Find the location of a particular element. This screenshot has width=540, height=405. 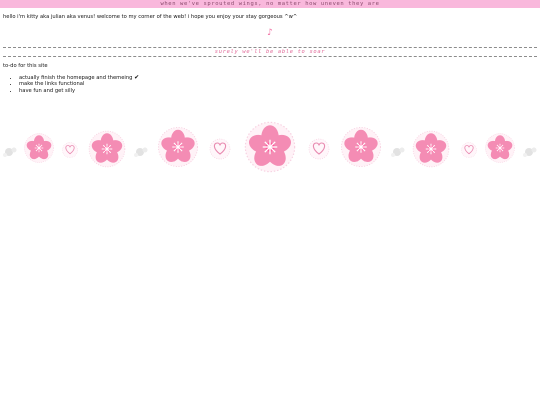

divider-text: surely we'll be able to soar is located at coordinates (270, 52).